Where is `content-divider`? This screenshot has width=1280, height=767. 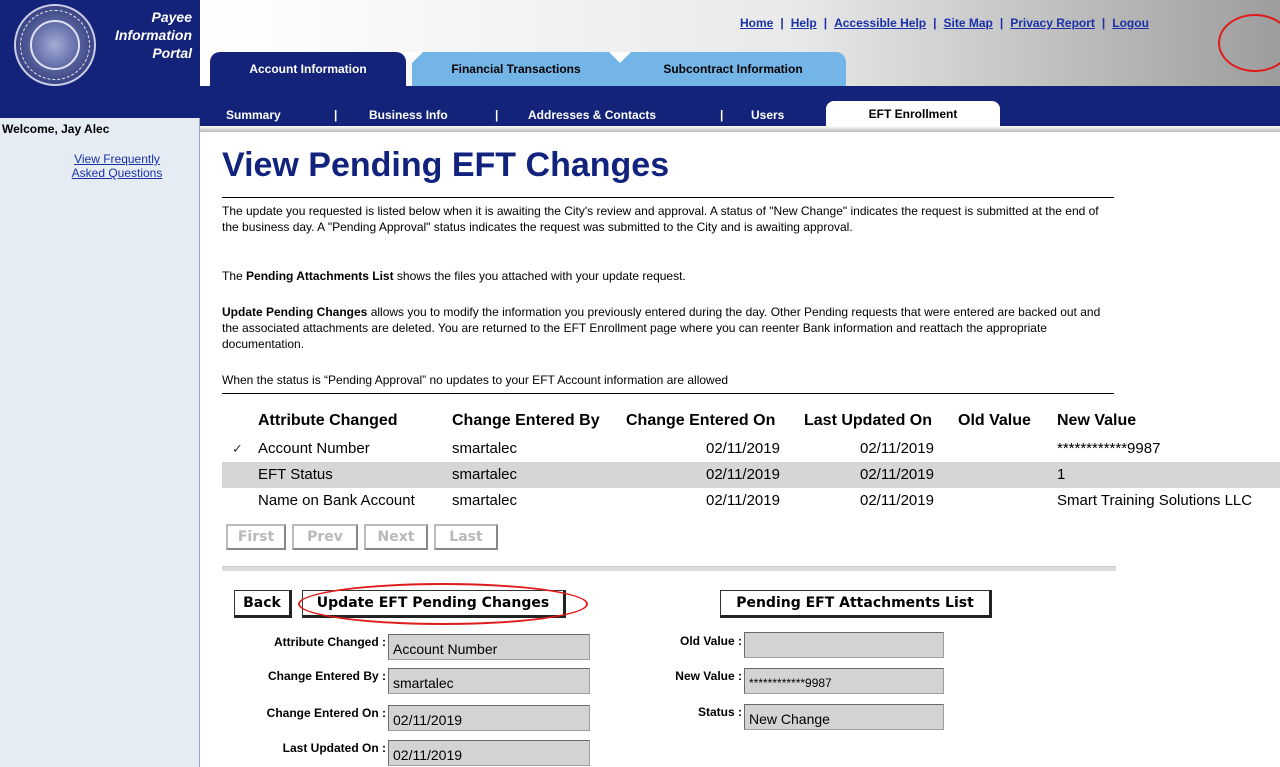
content-divider is located at coordinates (668, 393).